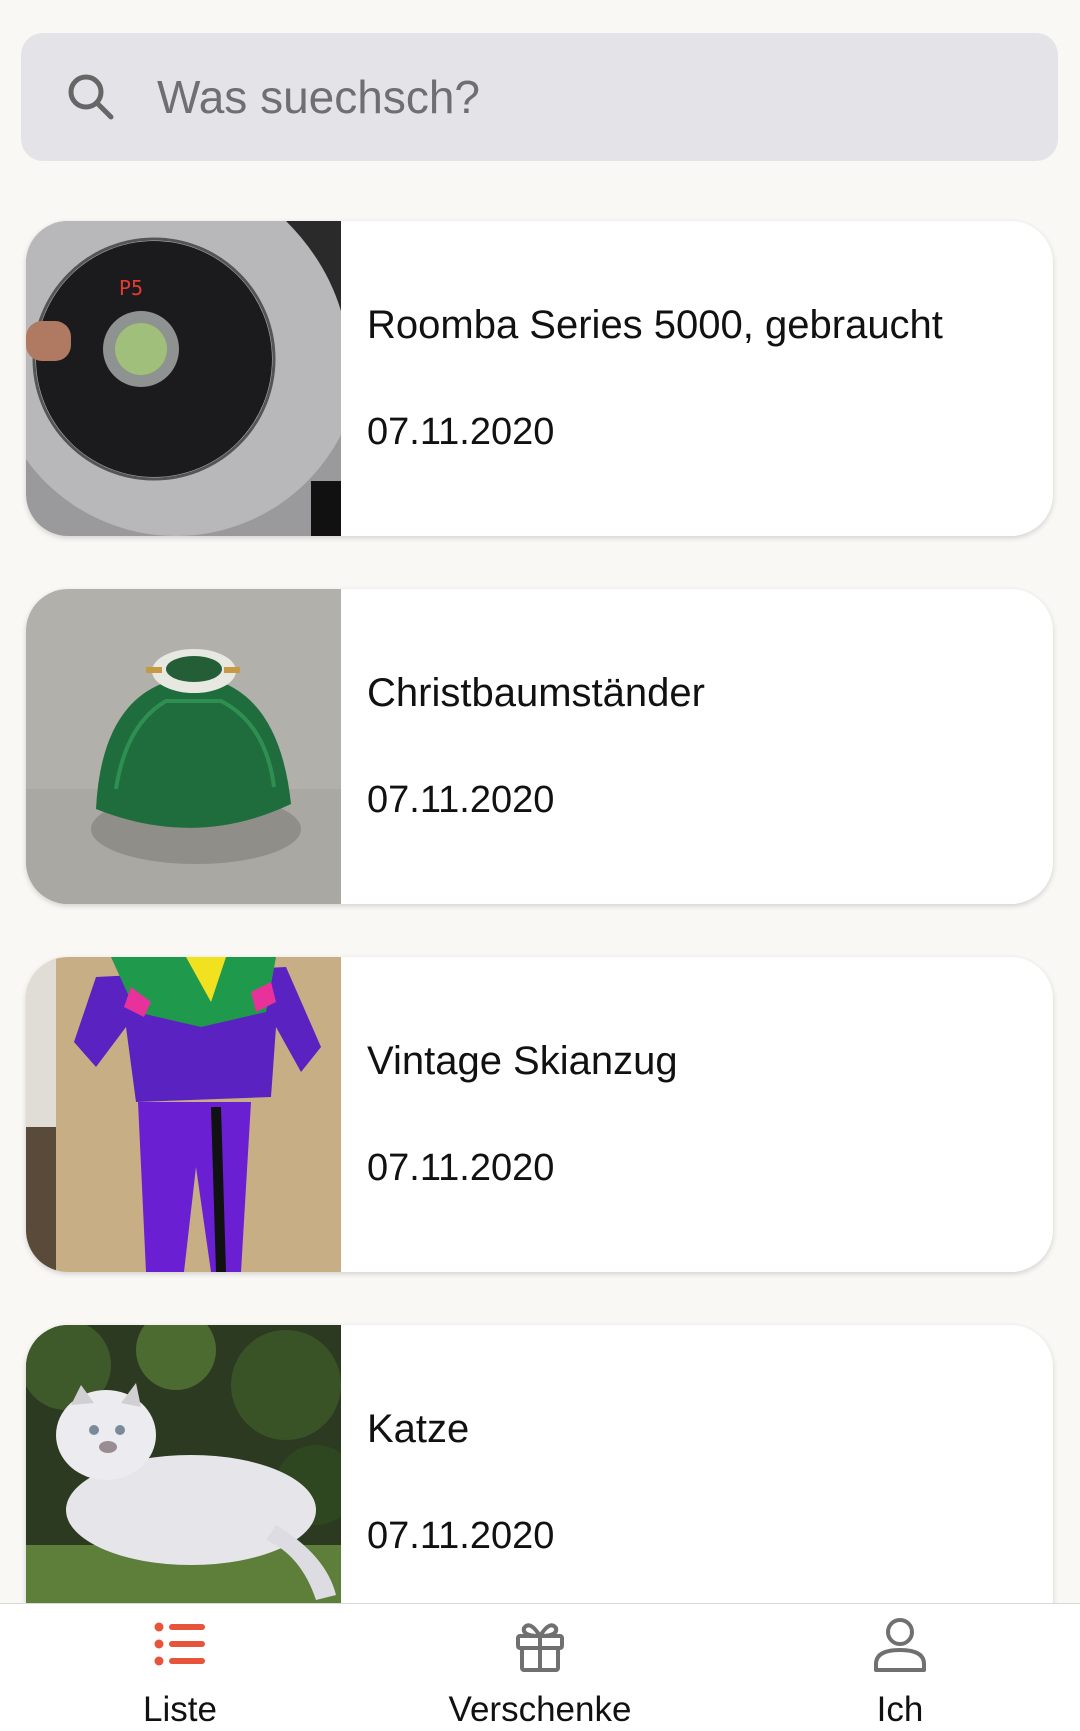  Describe the element at coordinates (91, 97) in the screenshot. I see `search-icon` at that location.